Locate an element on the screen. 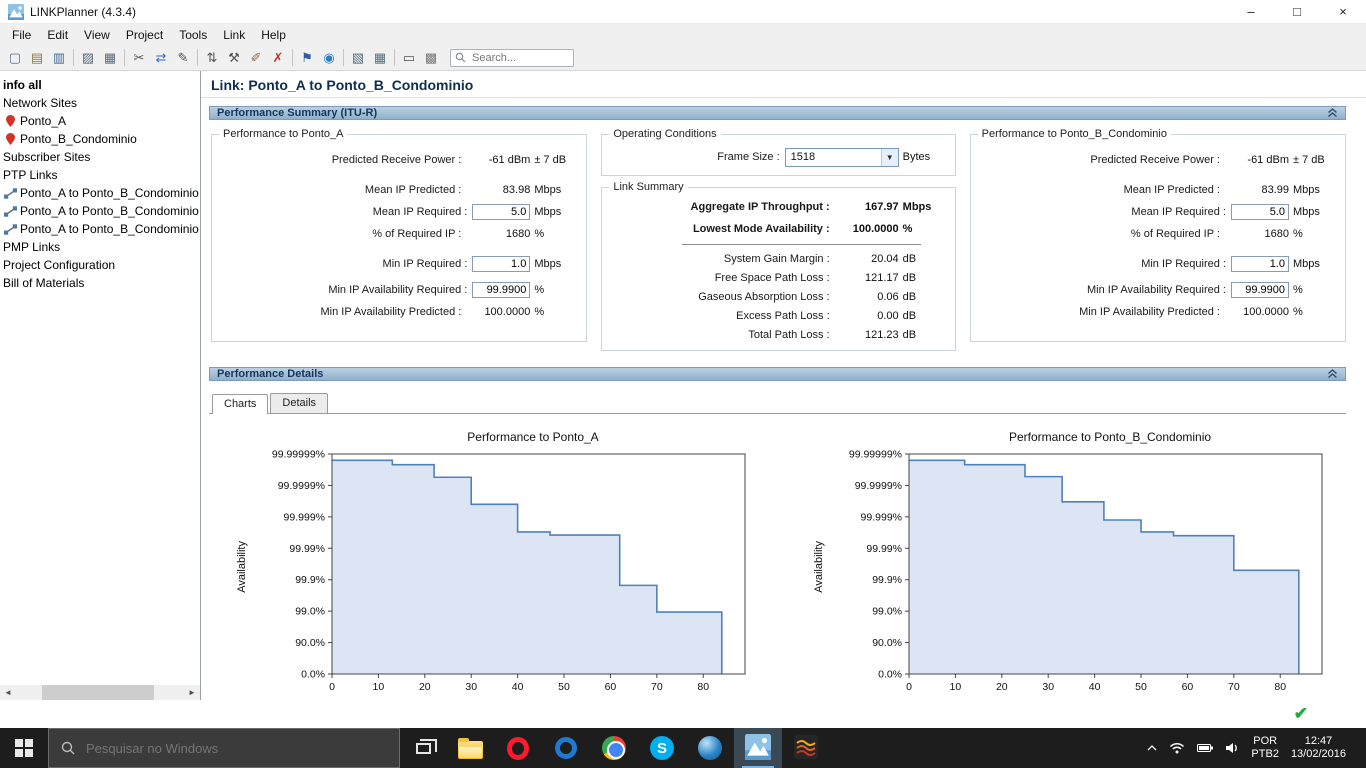 The height and width of the screenshot is (768, 1366). tab-details: Details is located at coordinates (299, 403).